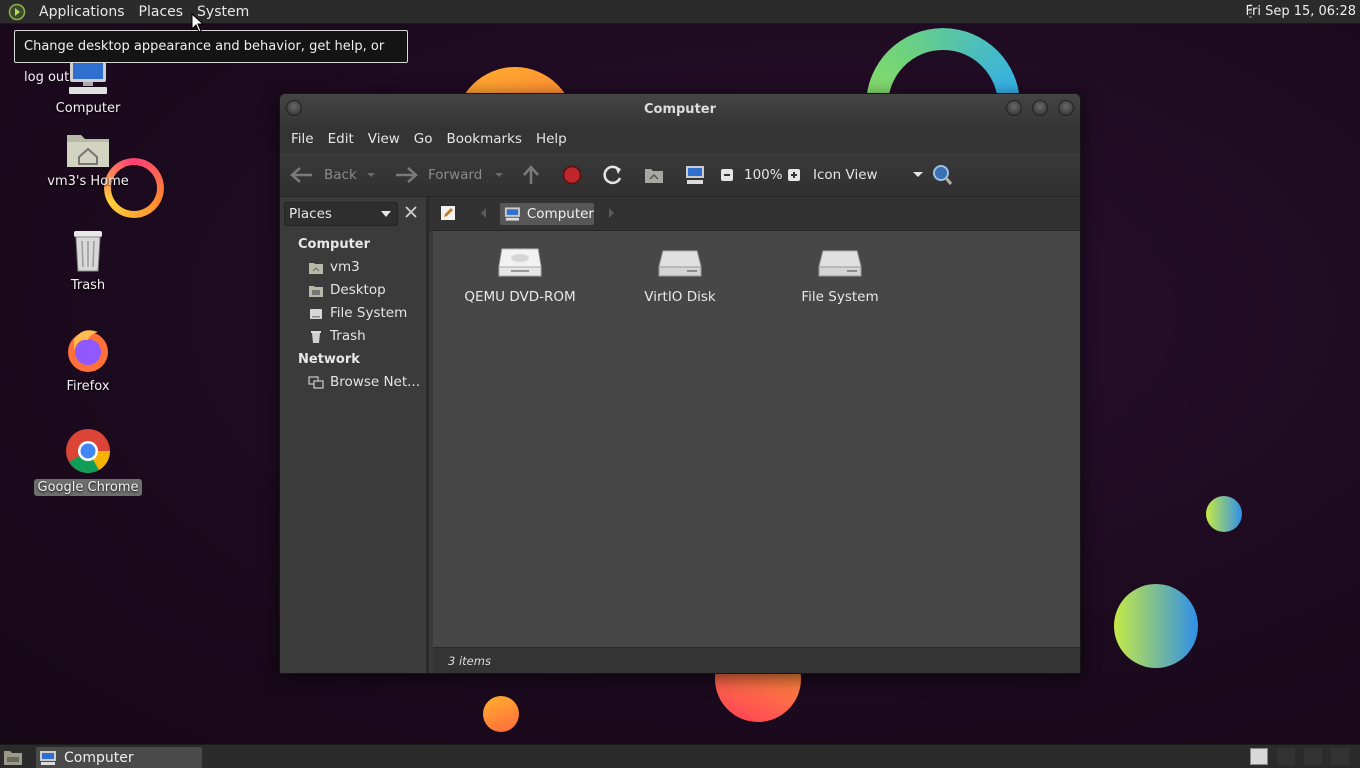 This screenshot has width=1360, height=768. I want to click on applications-logo-icon, so click(17, 12).